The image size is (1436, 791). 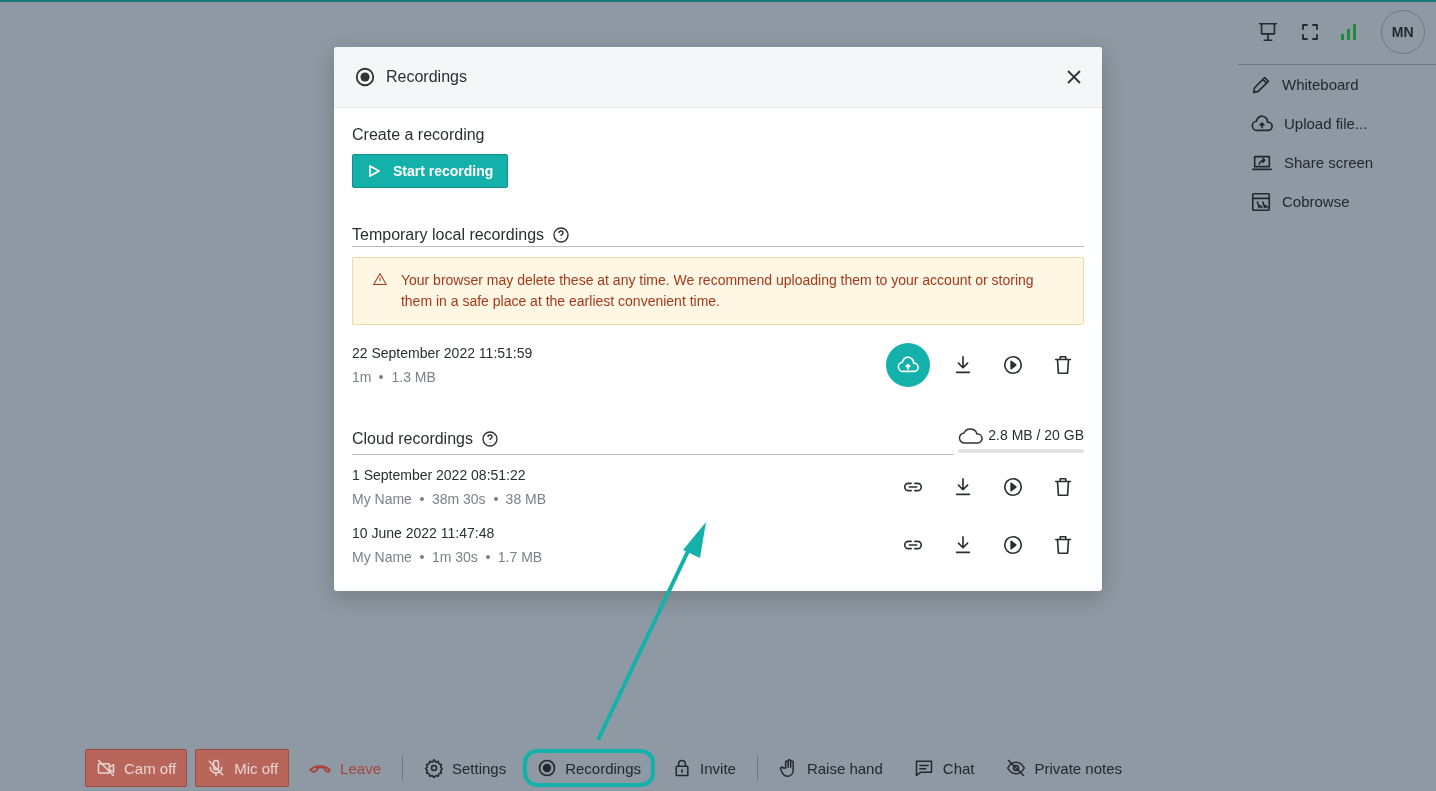 What do you see at coordinates (419, 135) in the screenshot?
I see `section-heading: Create a recording` at bounding box center [419, 135].